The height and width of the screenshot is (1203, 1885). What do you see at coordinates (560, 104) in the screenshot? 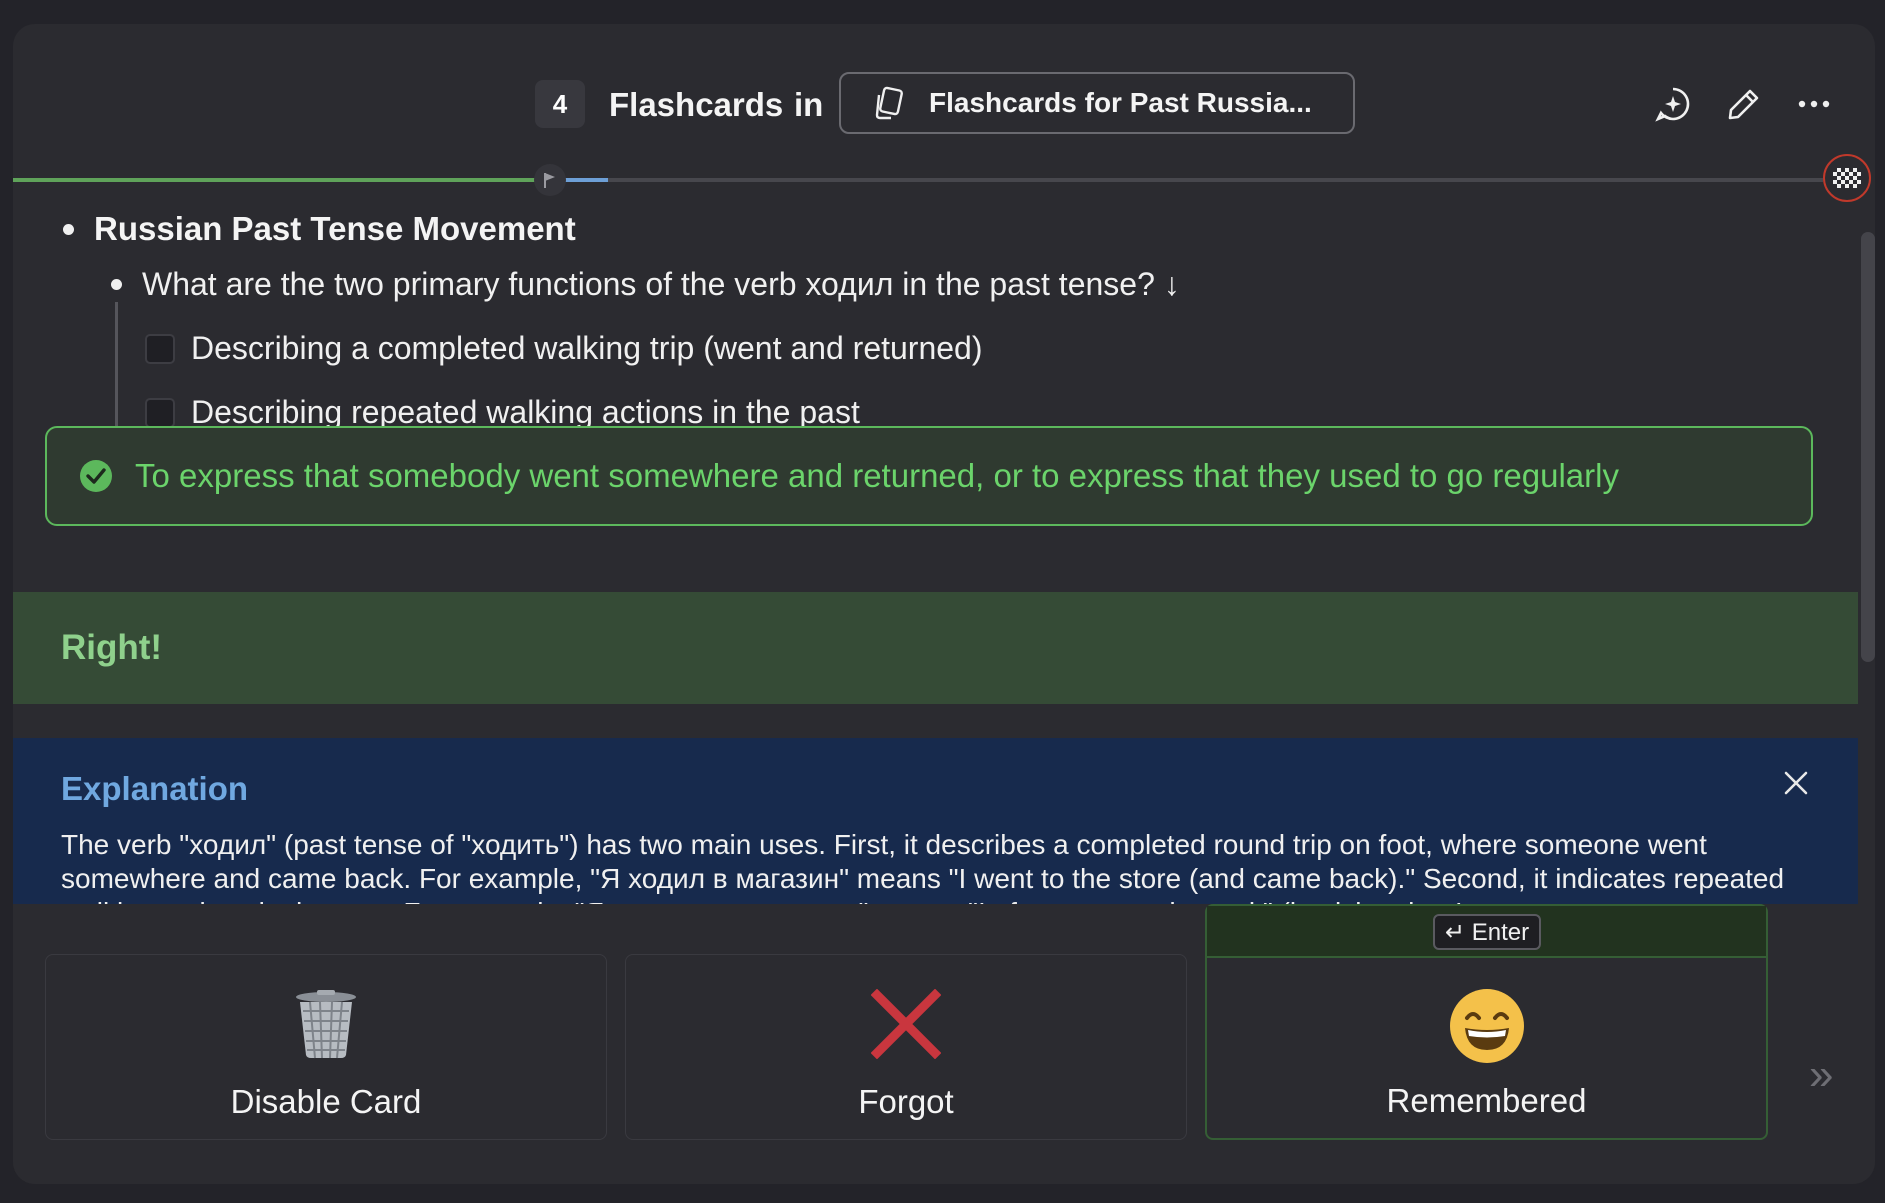
I see `flashcard-count-badge: 4` at bounding box center [560, 104].